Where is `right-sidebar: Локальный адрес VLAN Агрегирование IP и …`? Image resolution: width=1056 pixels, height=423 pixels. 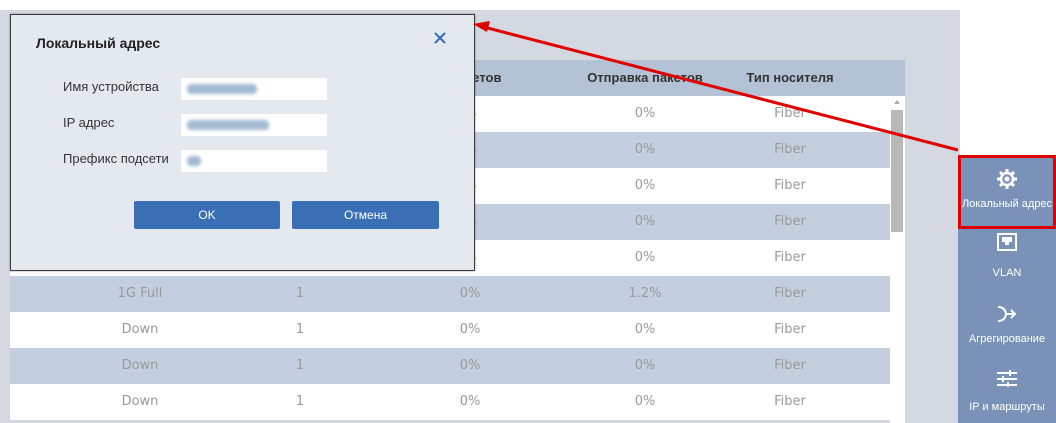
right-sidebar: Локальный адрес VLAN Агрегирование IP и … is located at coordinates (1007, 289).